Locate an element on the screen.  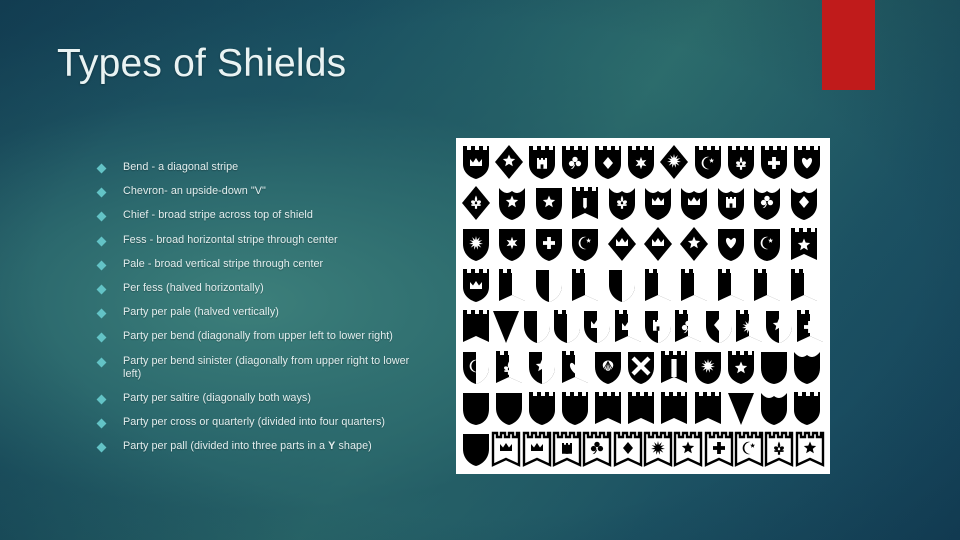
bullet-text: Per fess (halved horizontally) is located at coordinates (193, 288).